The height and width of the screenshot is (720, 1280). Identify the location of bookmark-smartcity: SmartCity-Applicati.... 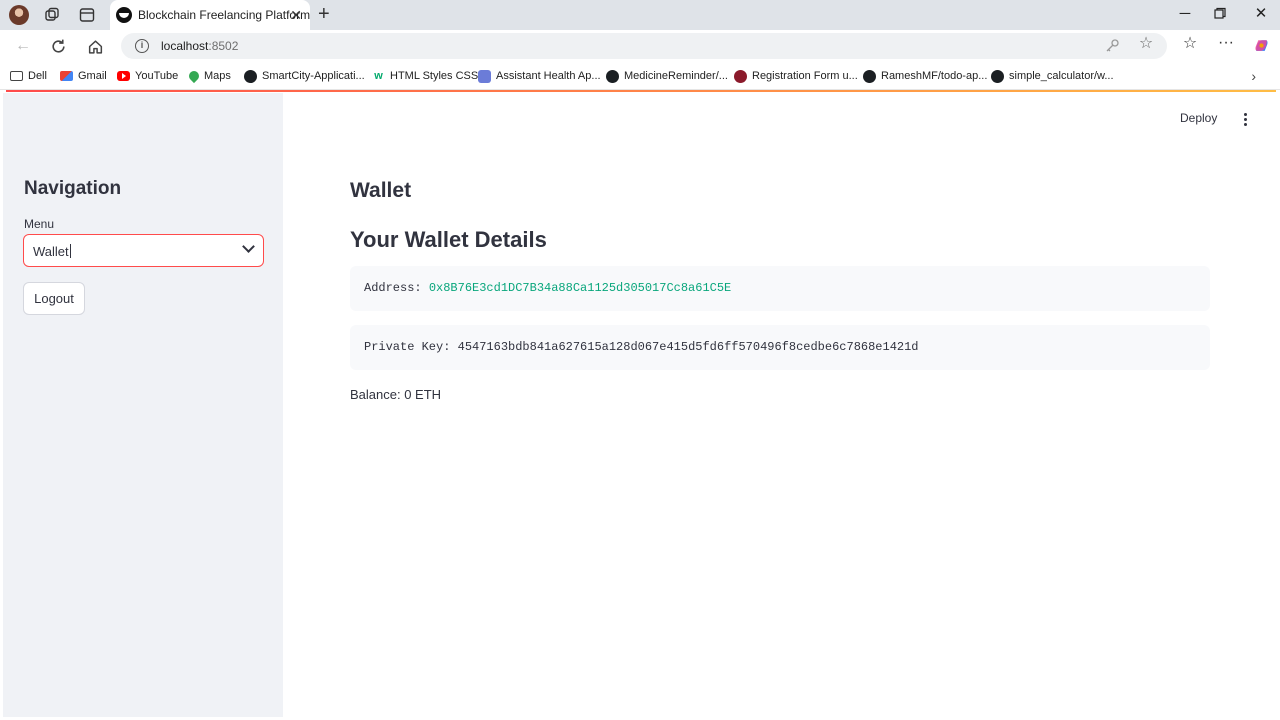
(304, 76).